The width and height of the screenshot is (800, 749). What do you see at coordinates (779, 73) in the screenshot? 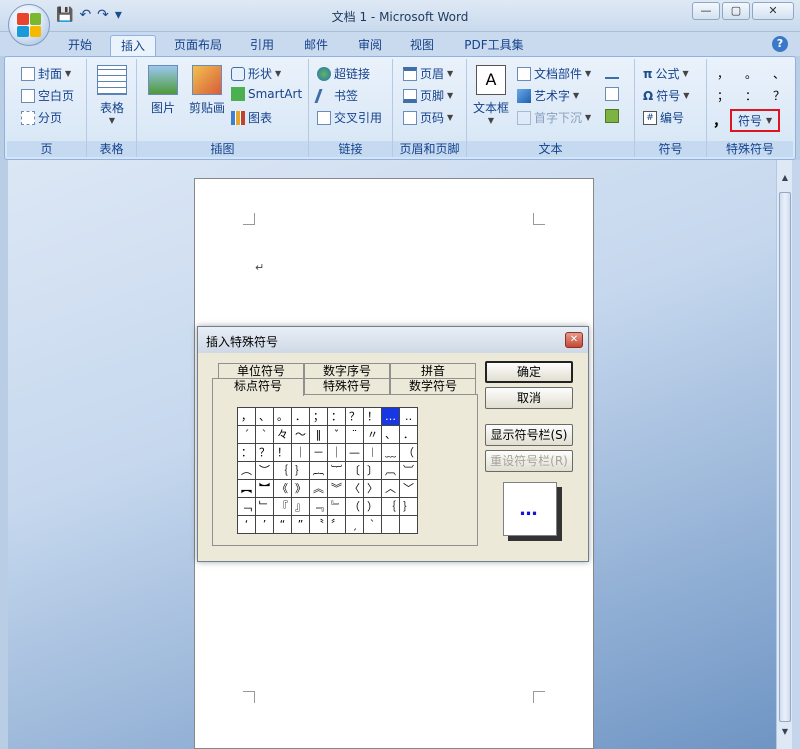
I see `special-char: 、` at bounding box center [779, 73].